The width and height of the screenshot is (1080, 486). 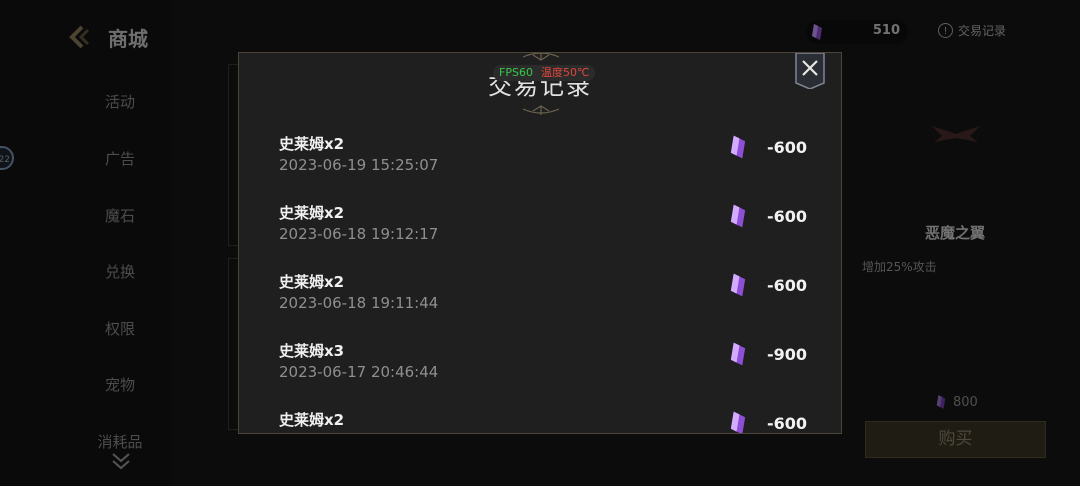 I want to click on performance-overlay: FPS60 温度50℃, so click(x=544, y=73).